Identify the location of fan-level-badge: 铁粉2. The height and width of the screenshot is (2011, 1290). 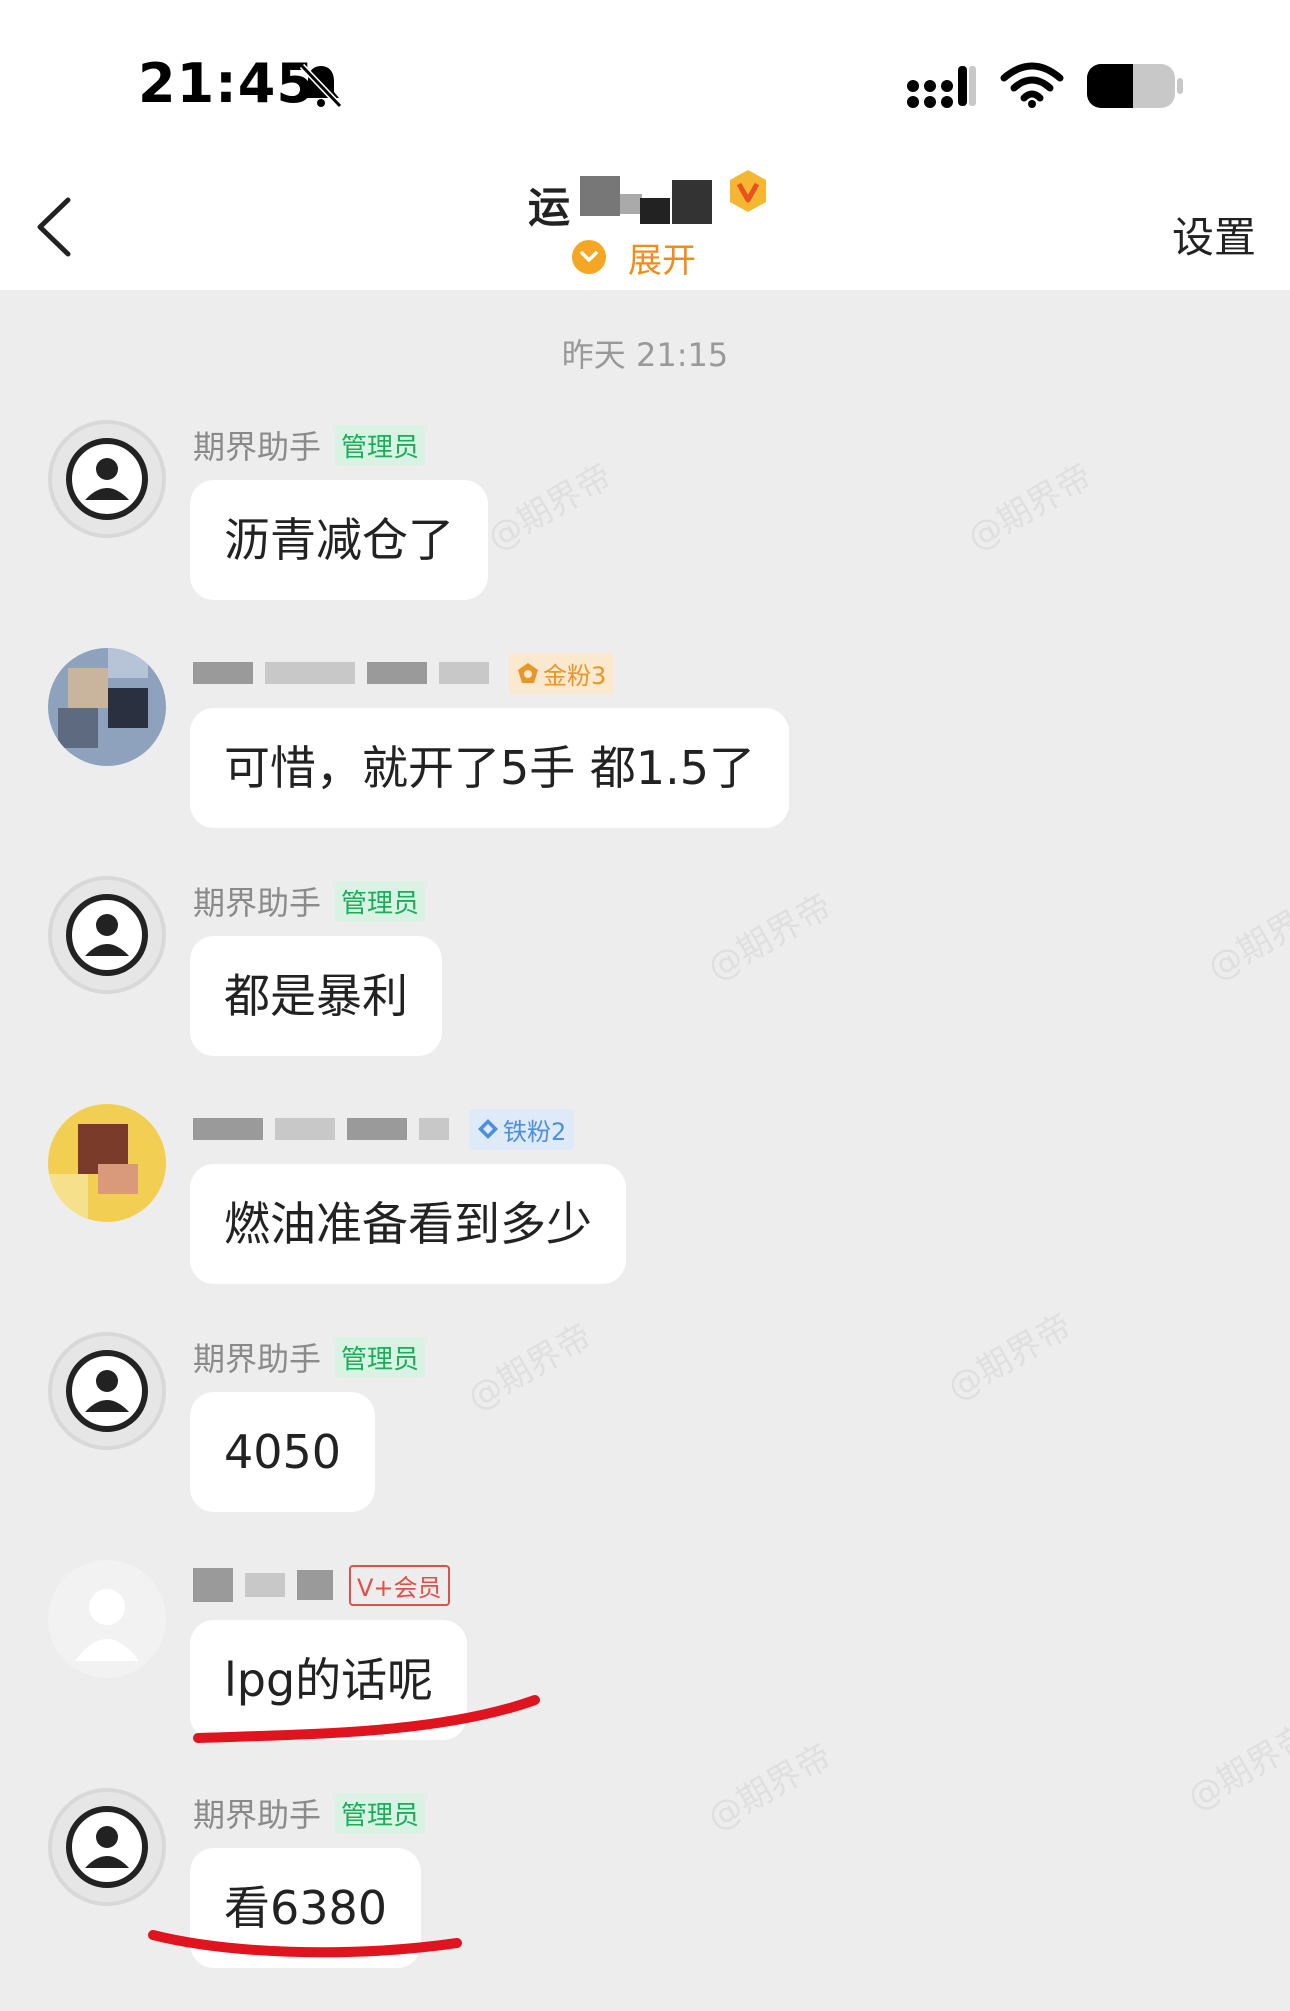
(522, 1129).